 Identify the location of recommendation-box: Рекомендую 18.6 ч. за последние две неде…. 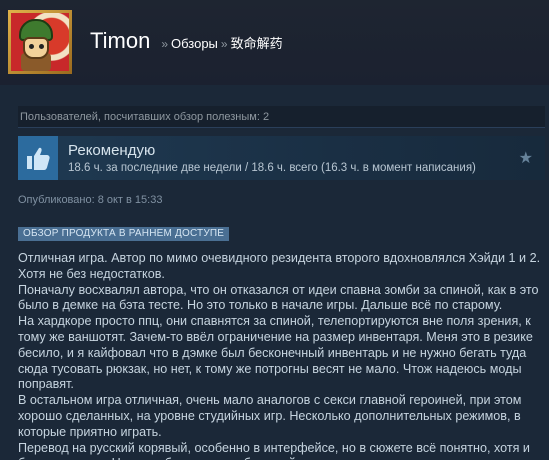
(281, 158).